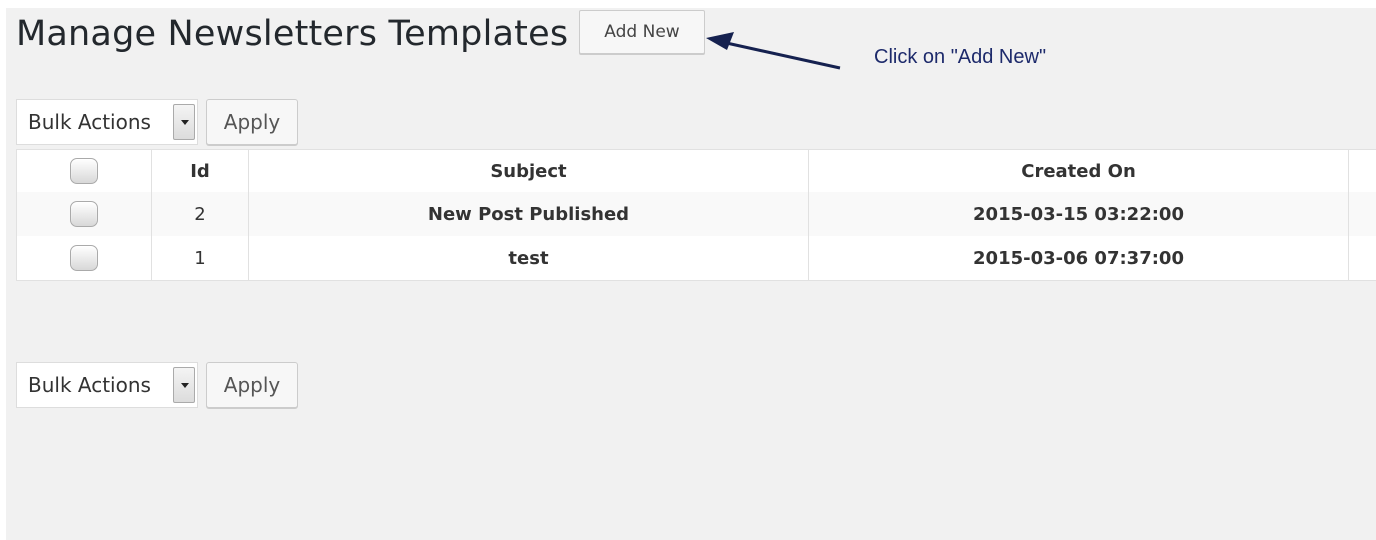 This screenshot has width=1376, height=540. I want to click on annotation-text: Click on "Add New", so click(960, 57).